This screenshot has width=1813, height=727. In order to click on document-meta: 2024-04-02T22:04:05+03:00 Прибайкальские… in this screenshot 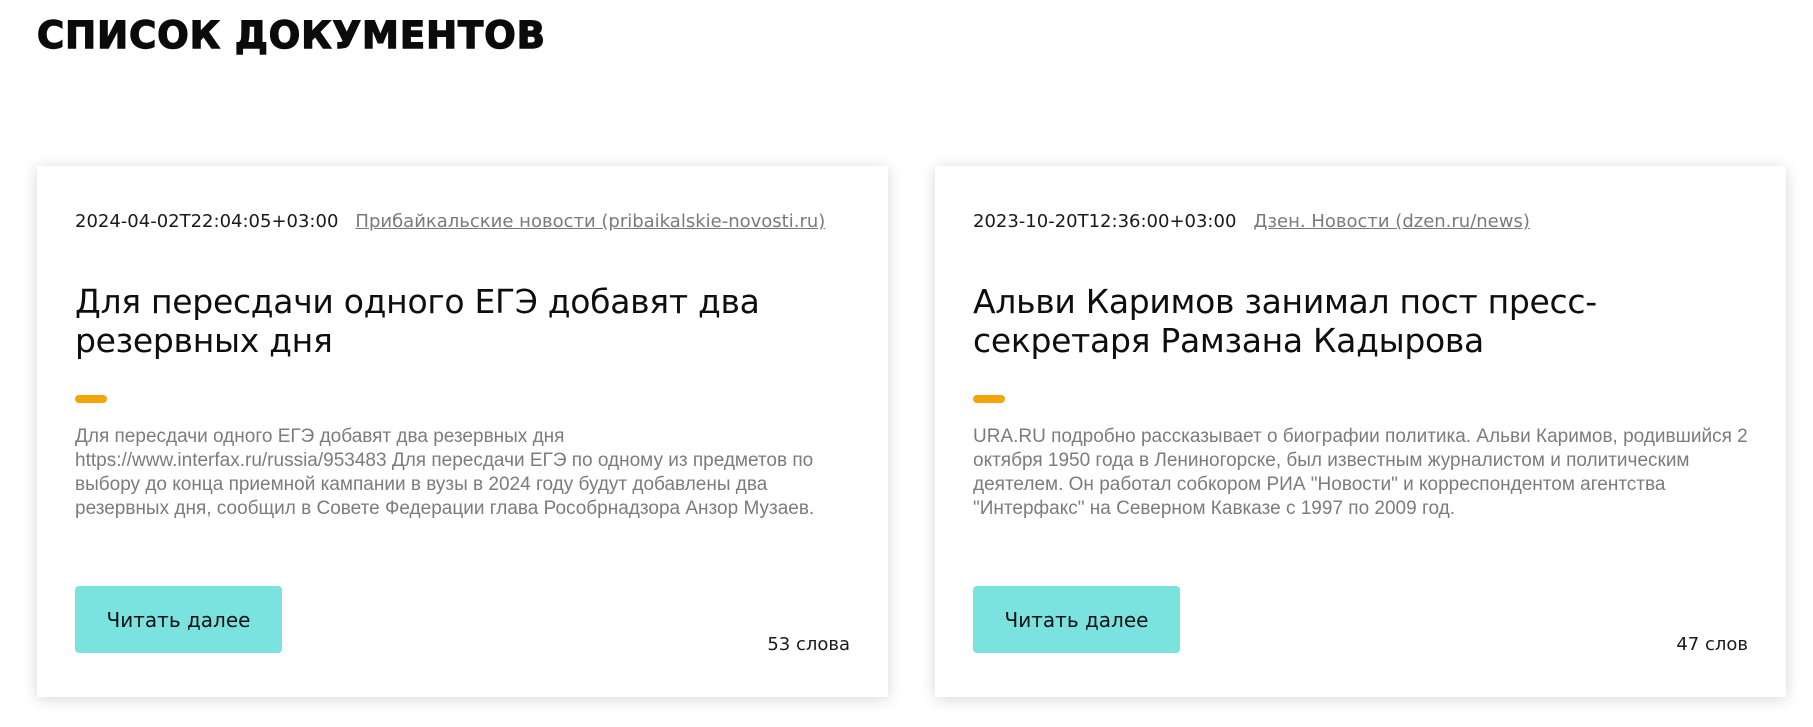, I will do `click(462, 222)`.